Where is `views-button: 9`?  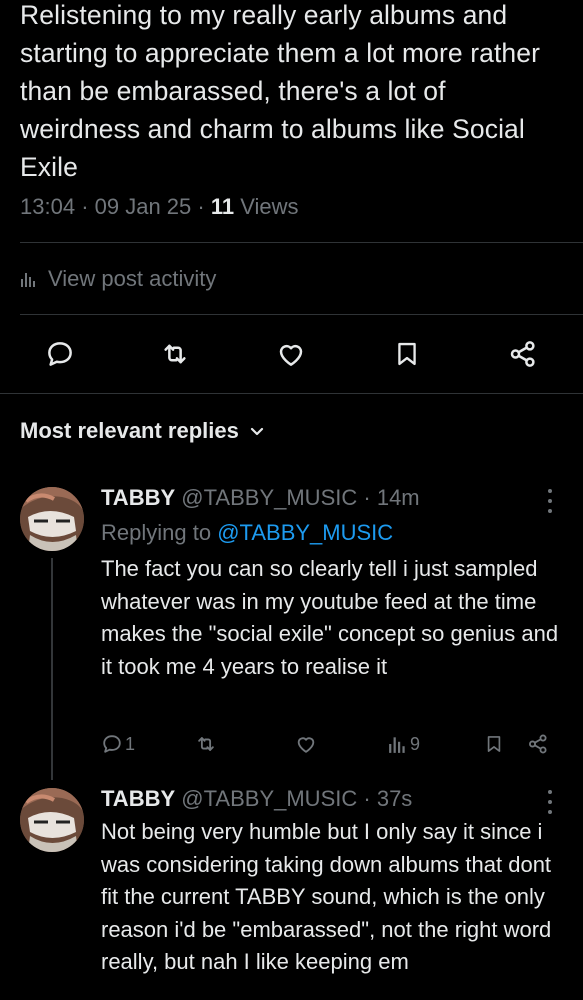 views-button: 9 is located at coordinates (404, 744).